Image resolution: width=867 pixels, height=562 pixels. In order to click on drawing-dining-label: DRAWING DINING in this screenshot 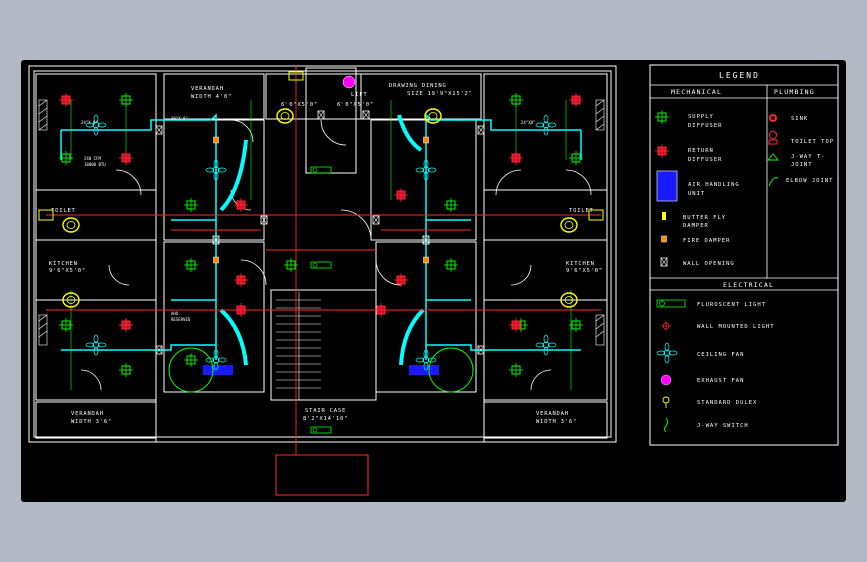, I will do `click(418, 86)`.